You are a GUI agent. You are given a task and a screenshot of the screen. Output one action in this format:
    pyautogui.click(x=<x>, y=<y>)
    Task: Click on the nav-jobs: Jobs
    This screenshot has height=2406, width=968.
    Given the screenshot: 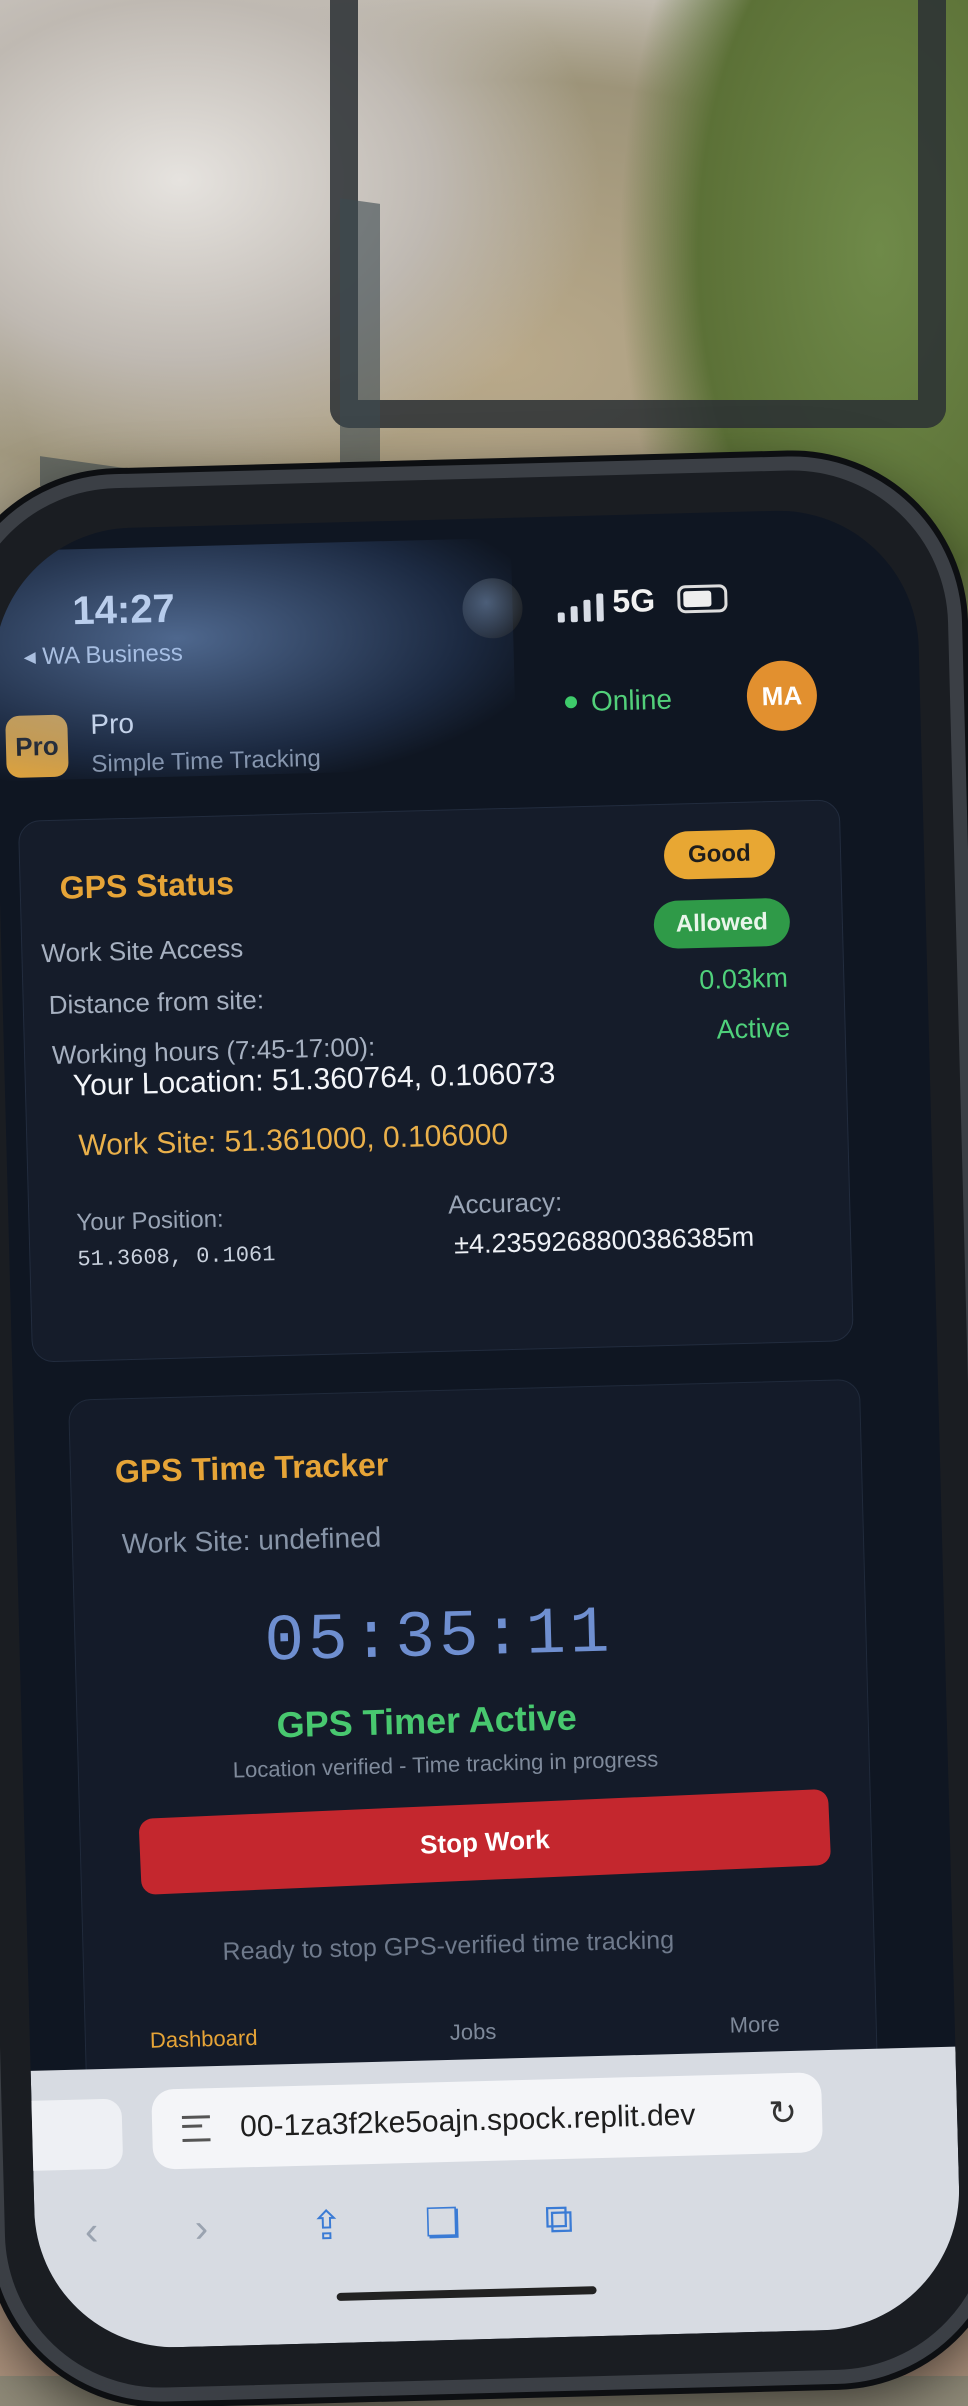 What is the action you would take?
    pyautogui.click(x=472, y=2032)
    